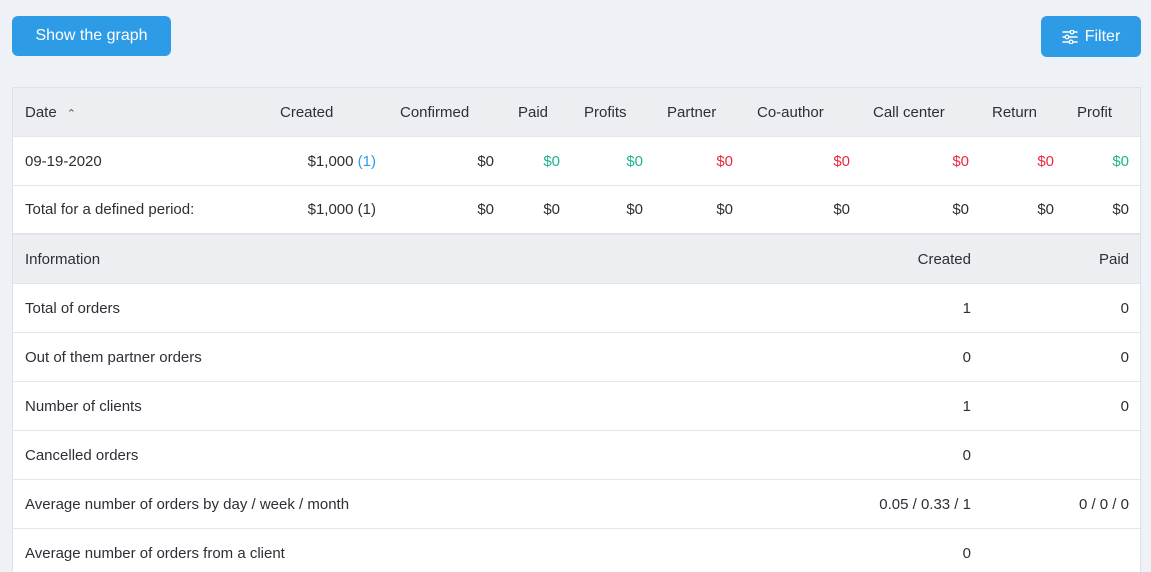 Image resolution: width=1151 pixels, height=572 pixels. I want to click on info-row-label: Number of clients, so click(83, 406).